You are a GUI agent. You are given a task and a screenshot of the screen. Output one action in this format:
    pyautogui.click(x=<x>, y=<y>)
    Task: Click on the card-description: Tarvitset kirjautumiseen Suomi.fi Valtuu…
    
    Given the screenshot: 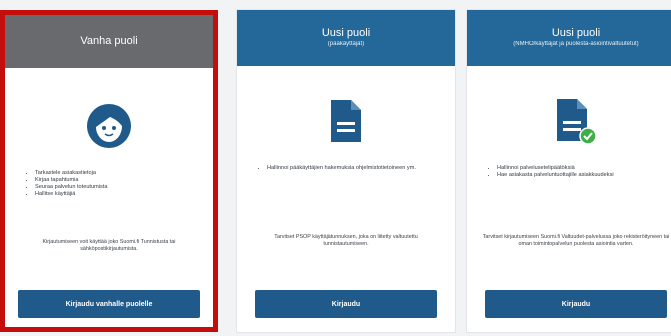 What is the action you would take?
    pyautogui.click(x=576, y=240)
    